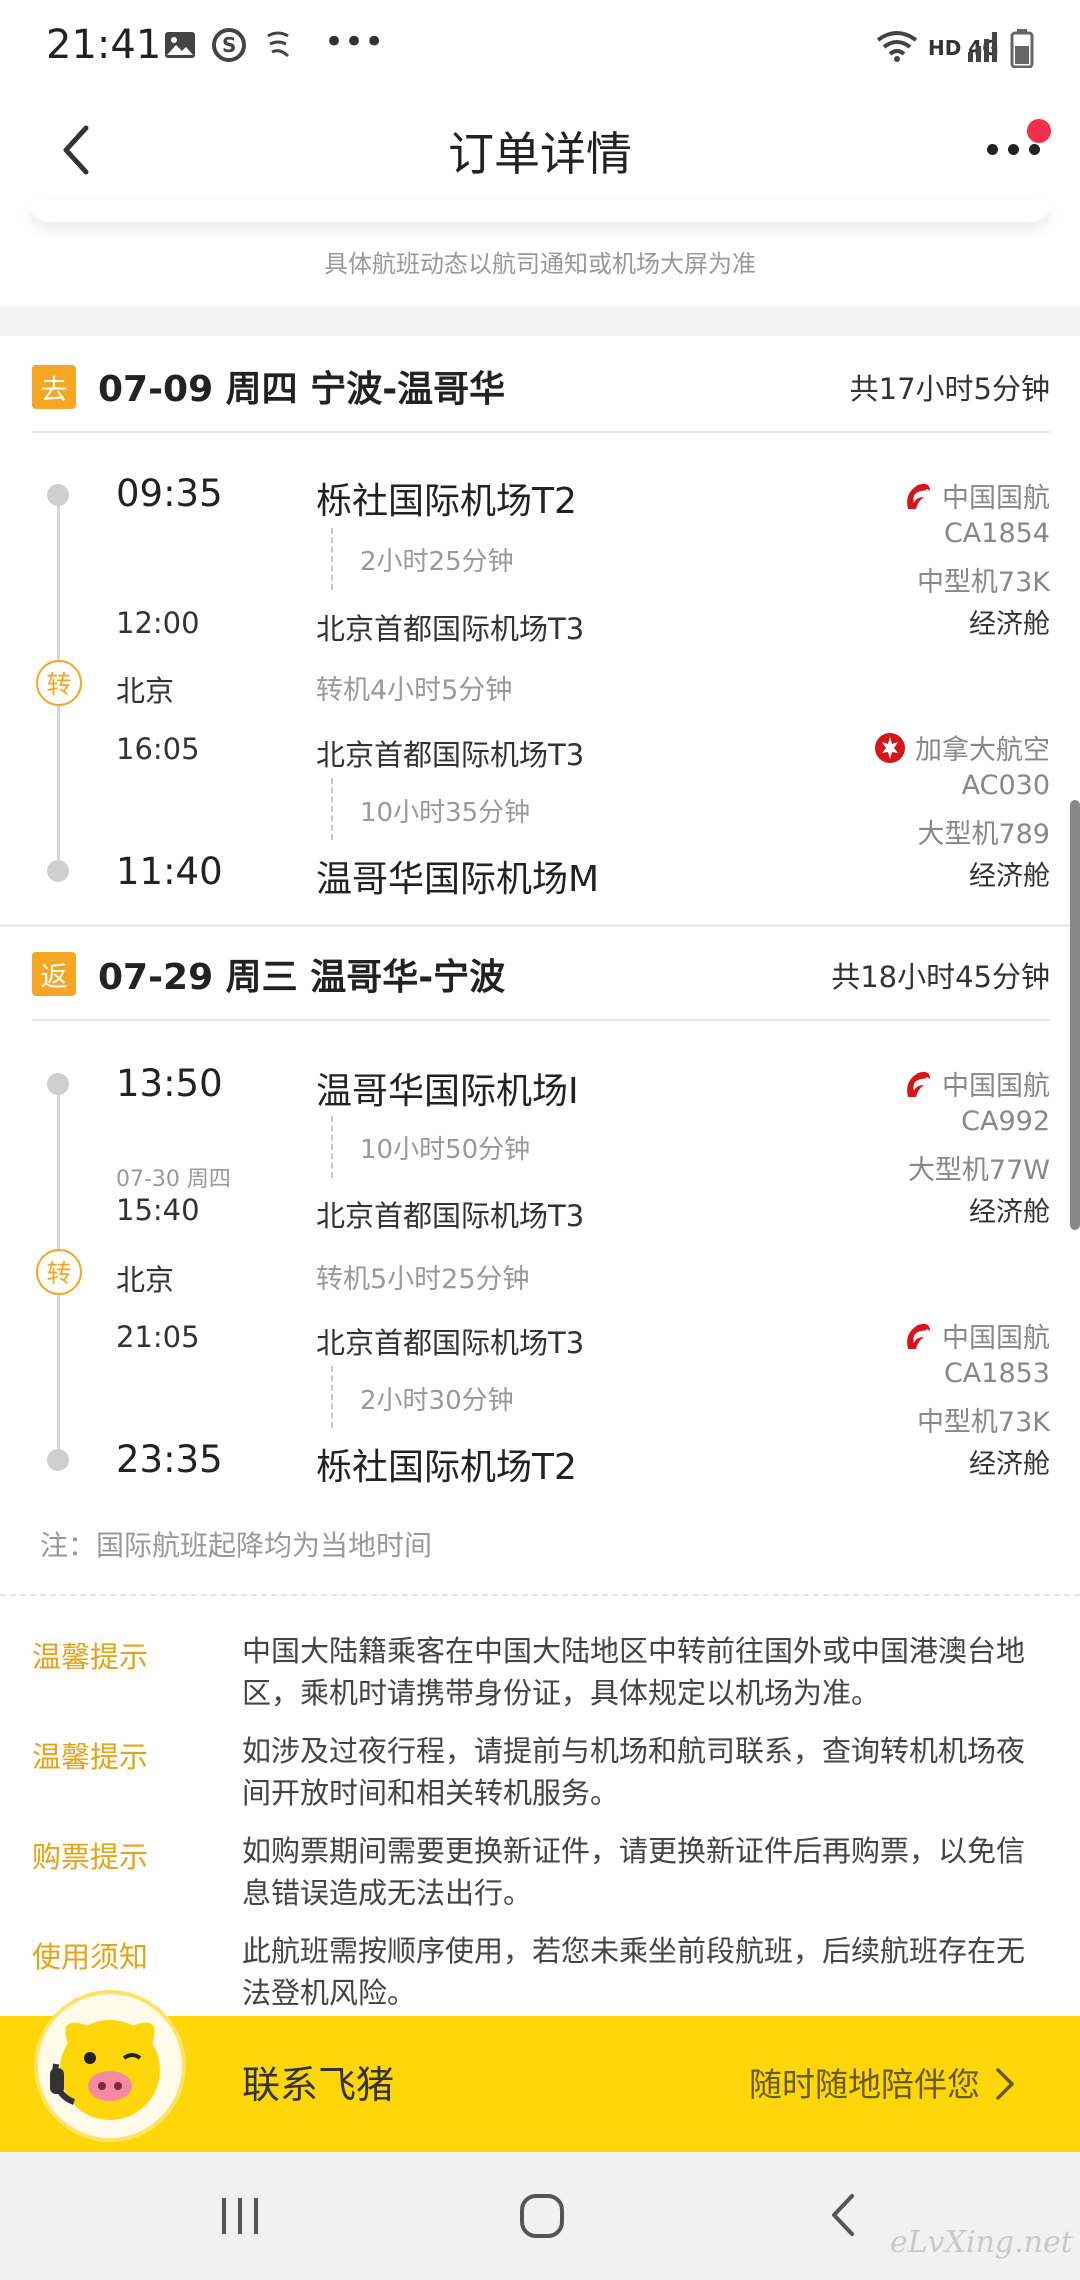 Image resolution: width=1080 pixels, height=2280 pixels. I want to click on transfer-duration: 转机5小时25分钟, so click(423, 1279).